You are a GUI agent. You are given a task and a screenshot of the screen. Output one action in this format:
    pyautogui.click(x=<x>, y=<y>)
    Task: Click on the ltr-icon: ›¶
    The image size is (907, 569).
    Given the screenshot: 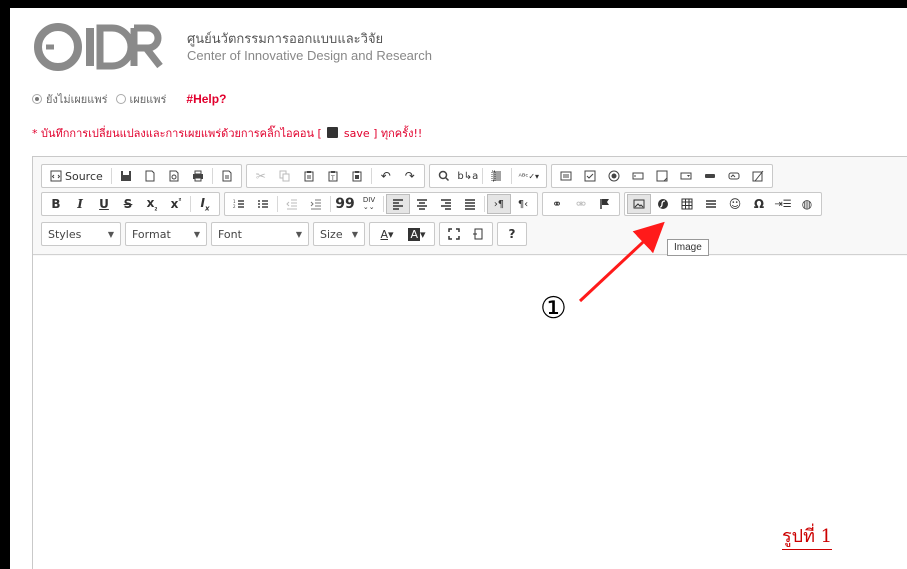 What is the action you would take?
    pyautogui.click(x=499, y=204)
    